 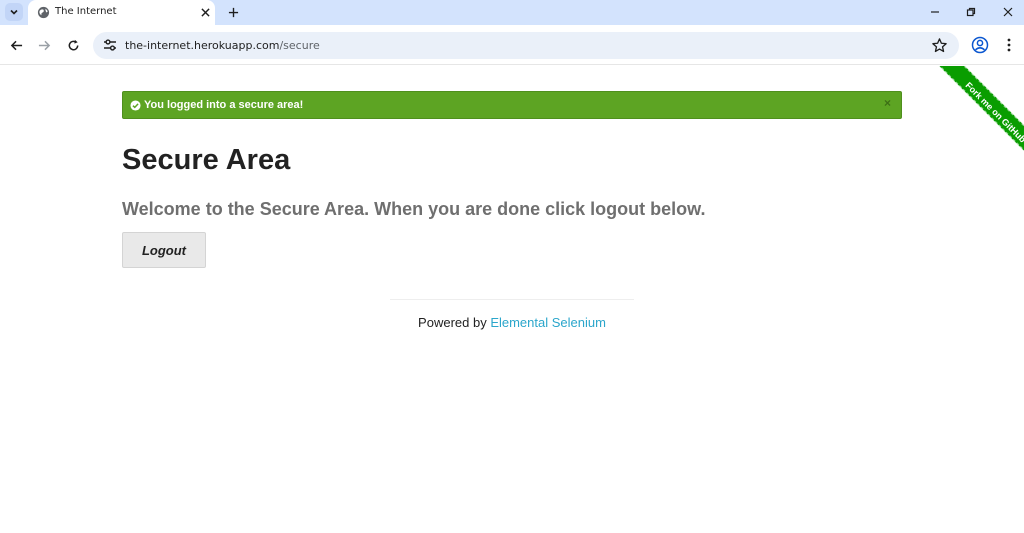 What do you see at coordinates (980, 45) in the screenshot?
I see `profile-icon` at bounding box center [980, 45].